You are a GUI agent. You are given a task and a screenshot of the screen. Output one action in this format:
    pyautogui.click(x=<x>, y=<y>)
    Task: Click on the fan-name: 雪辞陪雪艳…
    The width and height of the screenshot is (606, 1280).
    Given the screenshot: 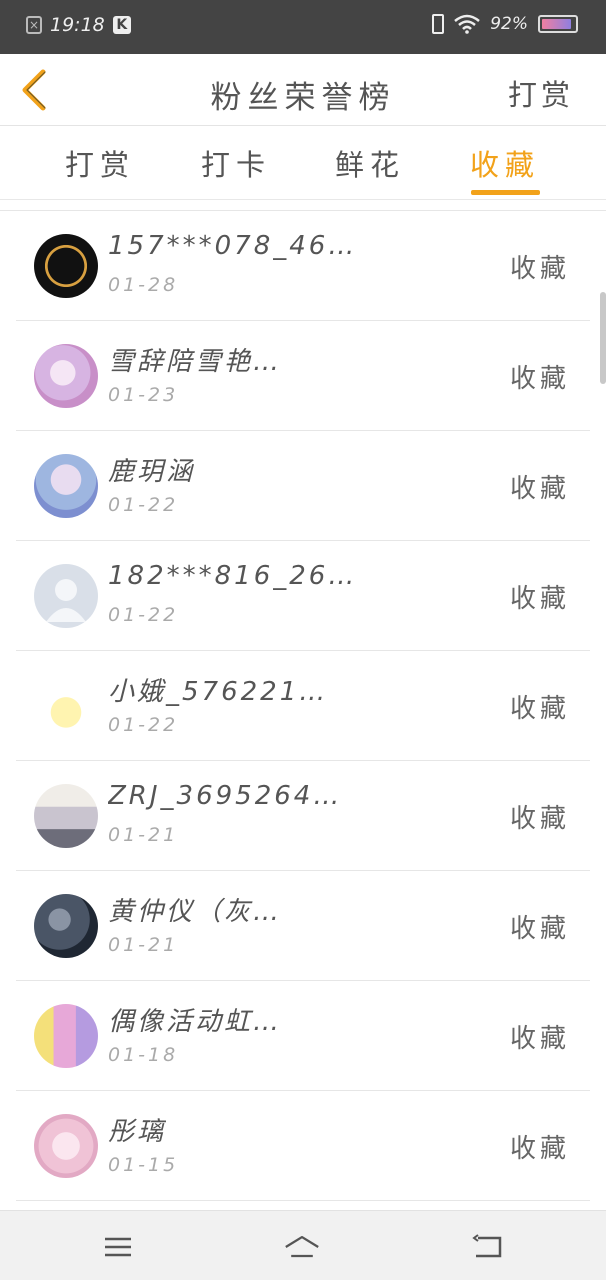 What is the action you would take?
    pyautogui.click(x=195, y=362)
    